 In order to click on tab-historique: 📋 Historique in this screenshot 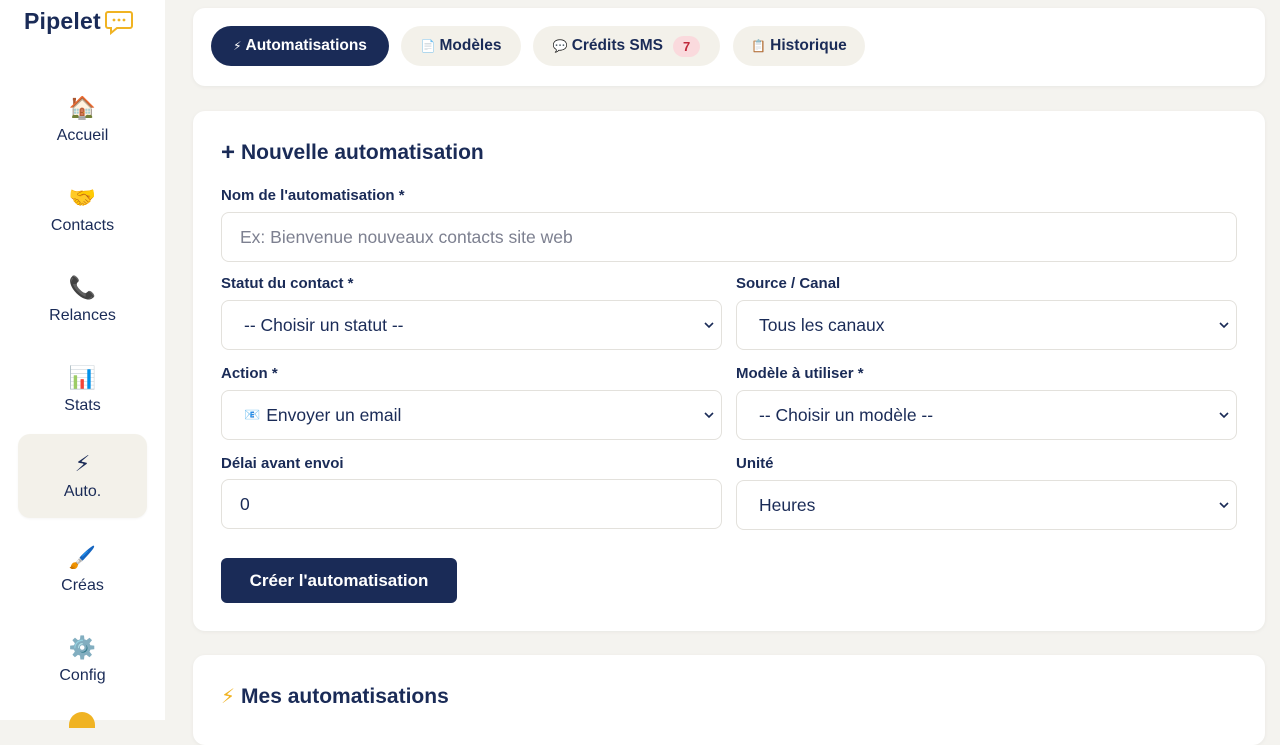, I will do `click(799, 46)`.